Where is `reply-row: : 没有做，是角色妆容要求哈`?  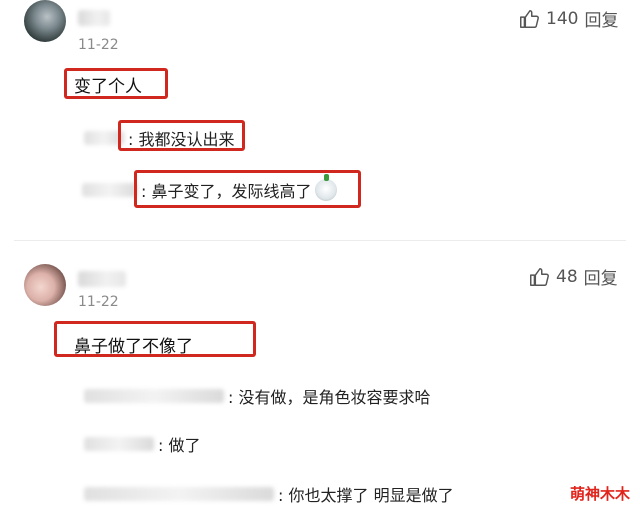
reply-row: : 没有做，是角色妆容要求哈 is located at coordinates (257, 396).